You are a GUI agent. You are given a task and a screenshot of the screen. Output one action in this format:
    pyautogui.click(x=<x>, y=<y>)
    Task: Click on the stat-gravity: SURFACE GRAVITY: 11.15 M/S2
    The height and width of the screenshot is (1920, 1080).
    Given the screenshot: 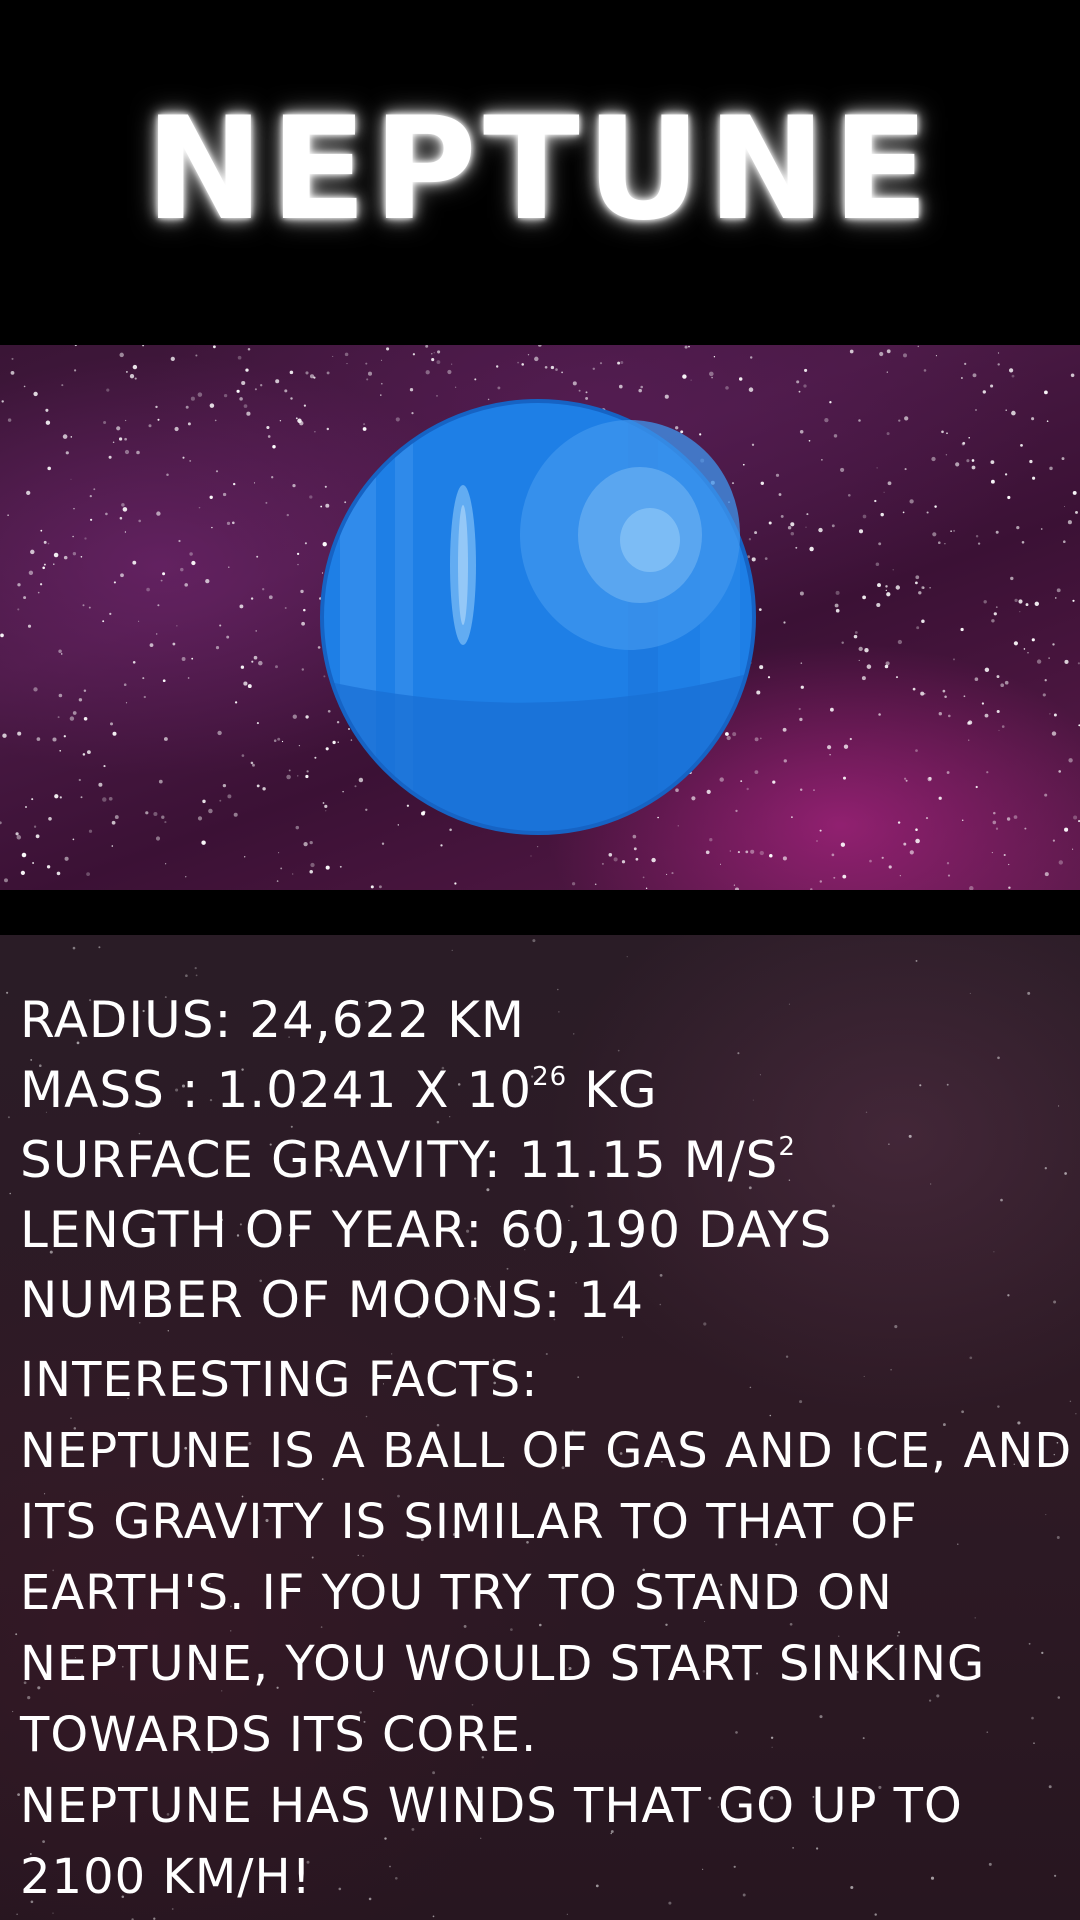 What is the action you would take?
    pyautogui.click(x=426, y=1160)
    